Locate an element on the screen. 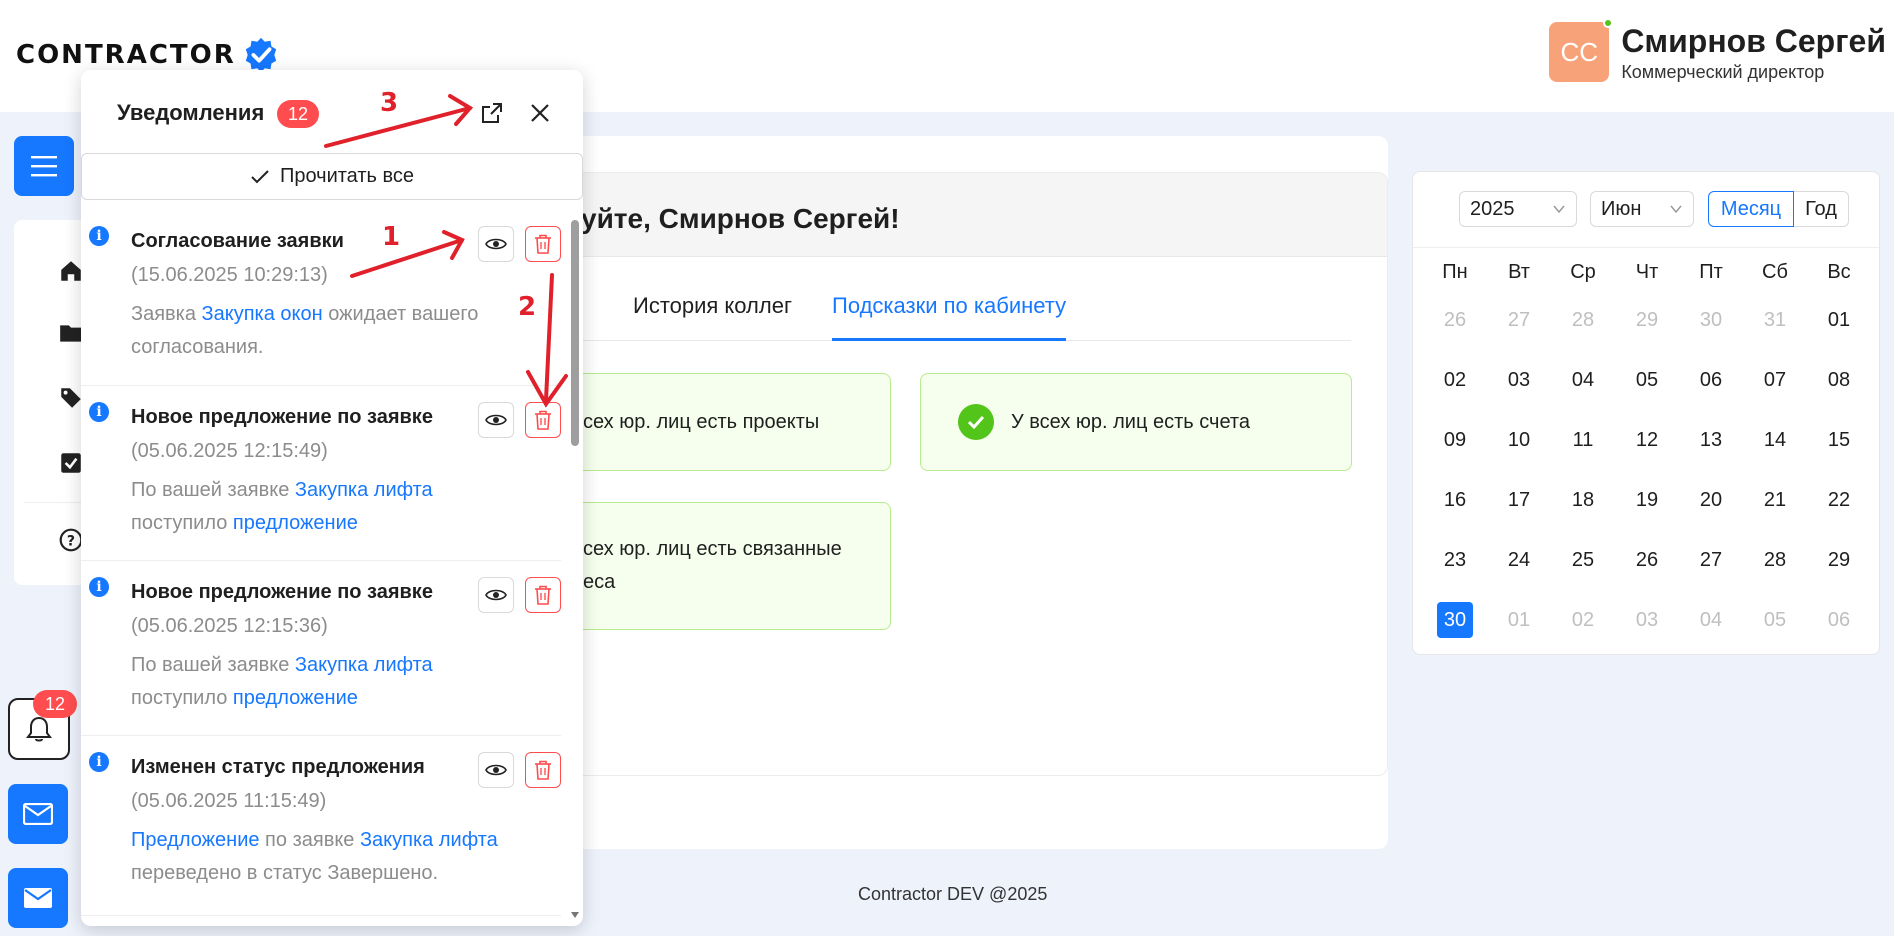 Image resolution: width=1894 pixels, height=936 pixels. user-role: Коммерческий директор is located at coordinates (1723, 72).